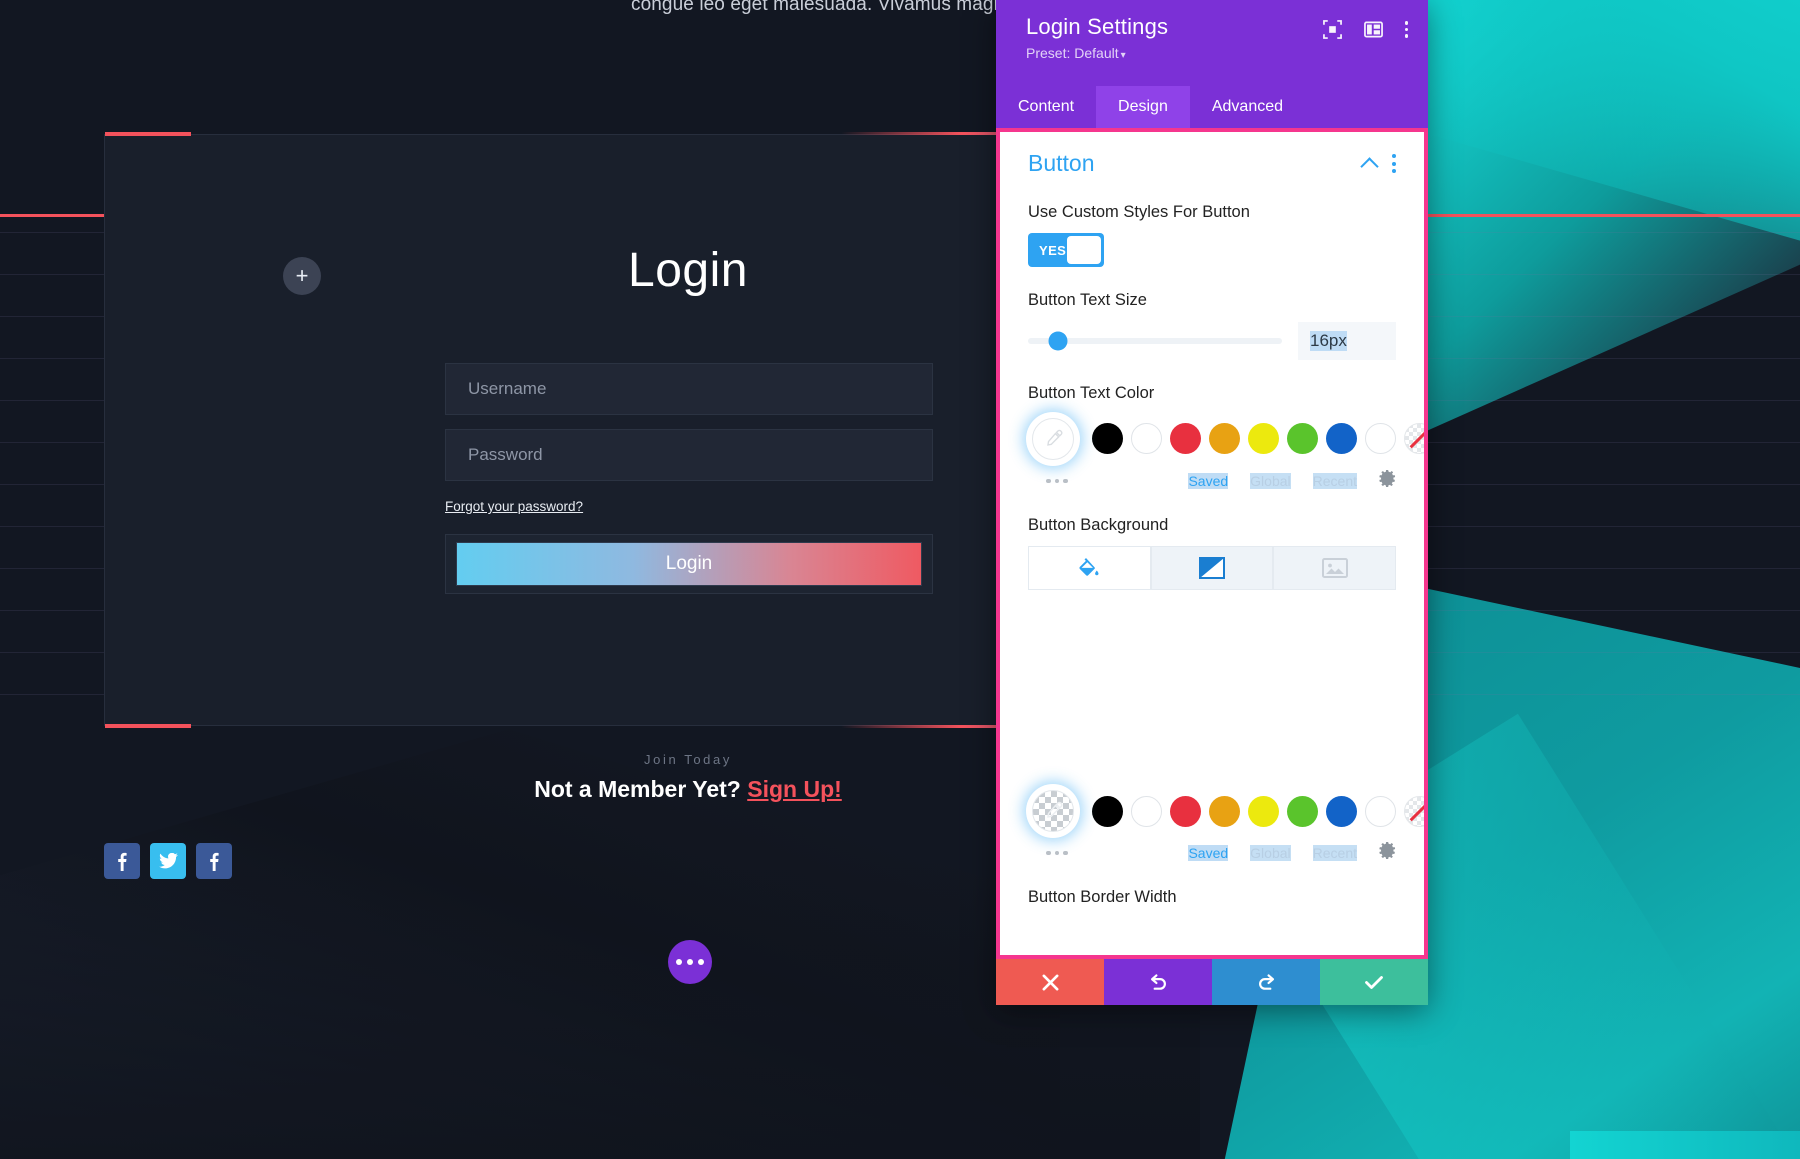 This screenshot has width=1800, height=1159. What do you see at coordinates (1087, 300) in the screenshot?
I see `button-text-size-label: Button Text Size` at bounding box center [1087, 300].